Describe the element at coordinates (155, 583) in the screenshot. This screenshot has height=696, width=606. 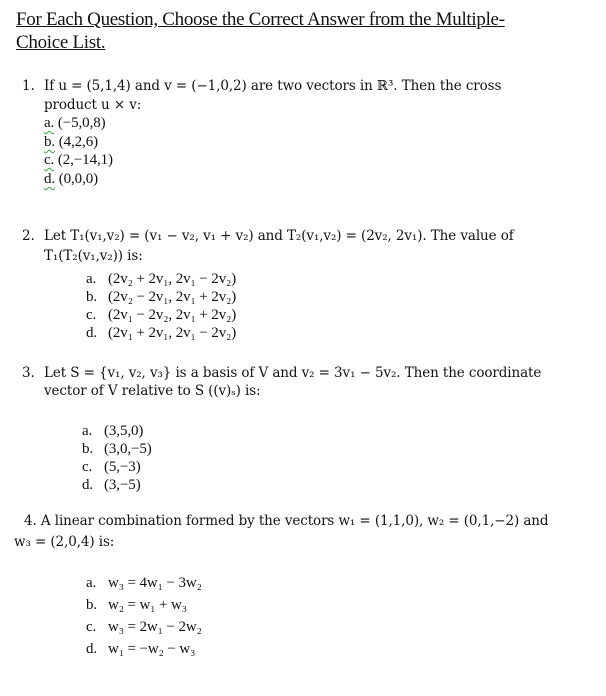
I see `option-value: w₃ = 4w₁ − 3w₂` at that location.